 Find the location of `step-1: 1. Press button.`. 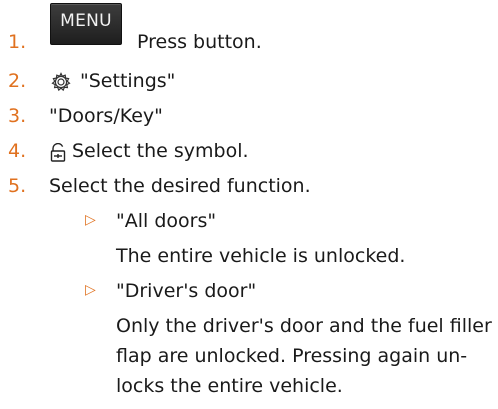

step-1: 1. Press button. is located at coordinates (249, 42).